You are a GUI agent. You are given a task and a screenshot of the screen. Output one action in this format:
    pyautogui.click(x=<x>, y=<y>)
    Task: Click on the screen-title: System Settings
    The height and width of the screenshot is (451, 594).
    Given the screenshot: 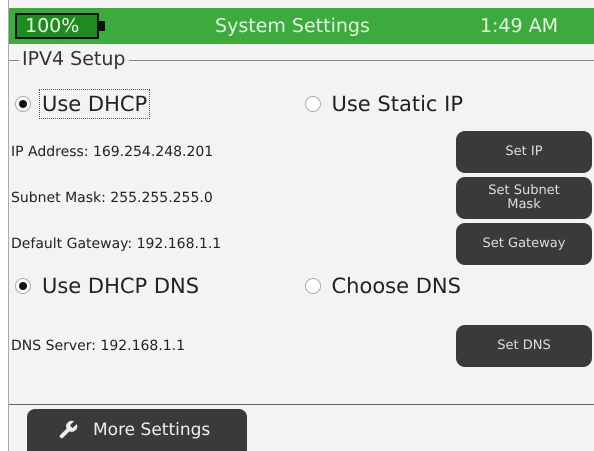 What is the action you would take?
    pyautogui.click(x=292, y=26)
    